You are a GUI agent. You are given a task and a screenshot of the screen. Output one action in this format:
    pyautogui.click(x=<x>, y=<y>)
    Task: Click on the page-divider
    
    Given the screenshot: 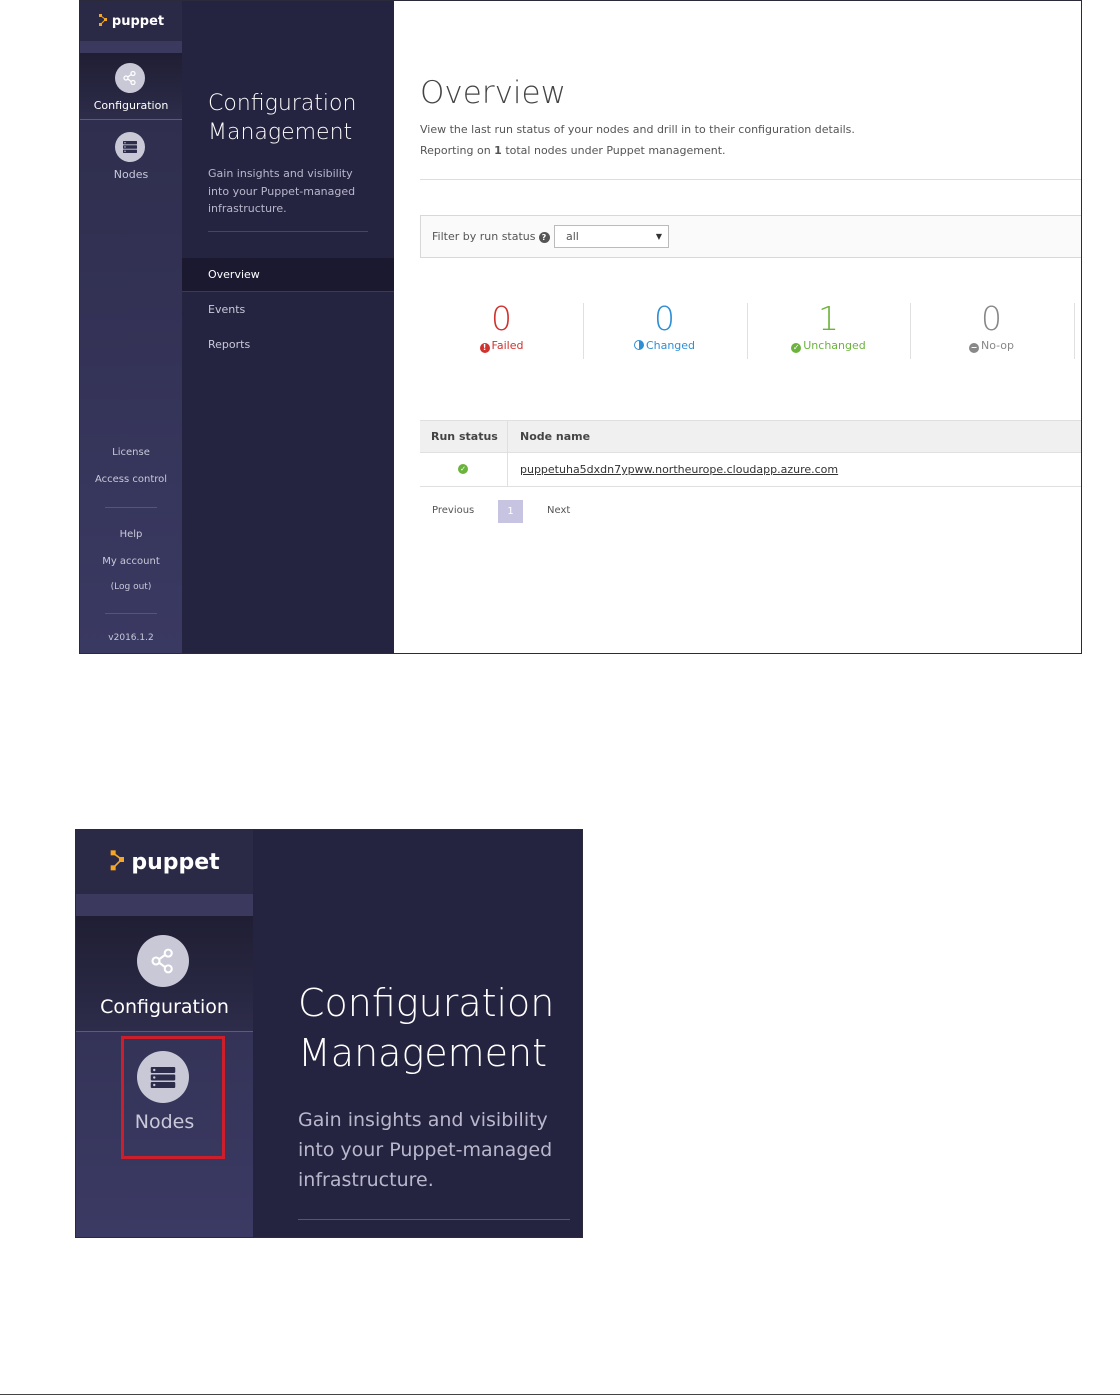 What is the action you would take?
    pyautogui.click(x=560, y=1394)
    